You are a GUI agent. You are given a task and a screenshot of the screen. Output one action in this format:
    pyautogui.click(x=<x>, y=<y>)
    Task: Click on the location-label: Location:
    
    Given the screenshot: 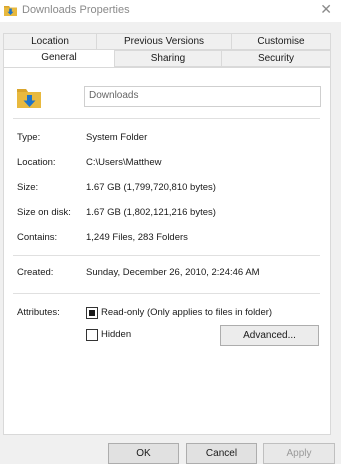 What is the action you would take?
    pyautogui.click(x=36, y=162)
    